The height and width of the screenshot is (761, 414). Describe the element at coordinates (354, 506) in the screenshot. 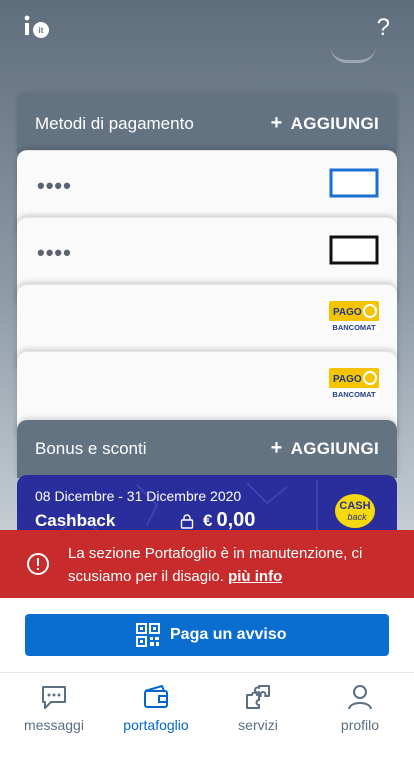

I see `cashback-logo-top: CASH` at that location.